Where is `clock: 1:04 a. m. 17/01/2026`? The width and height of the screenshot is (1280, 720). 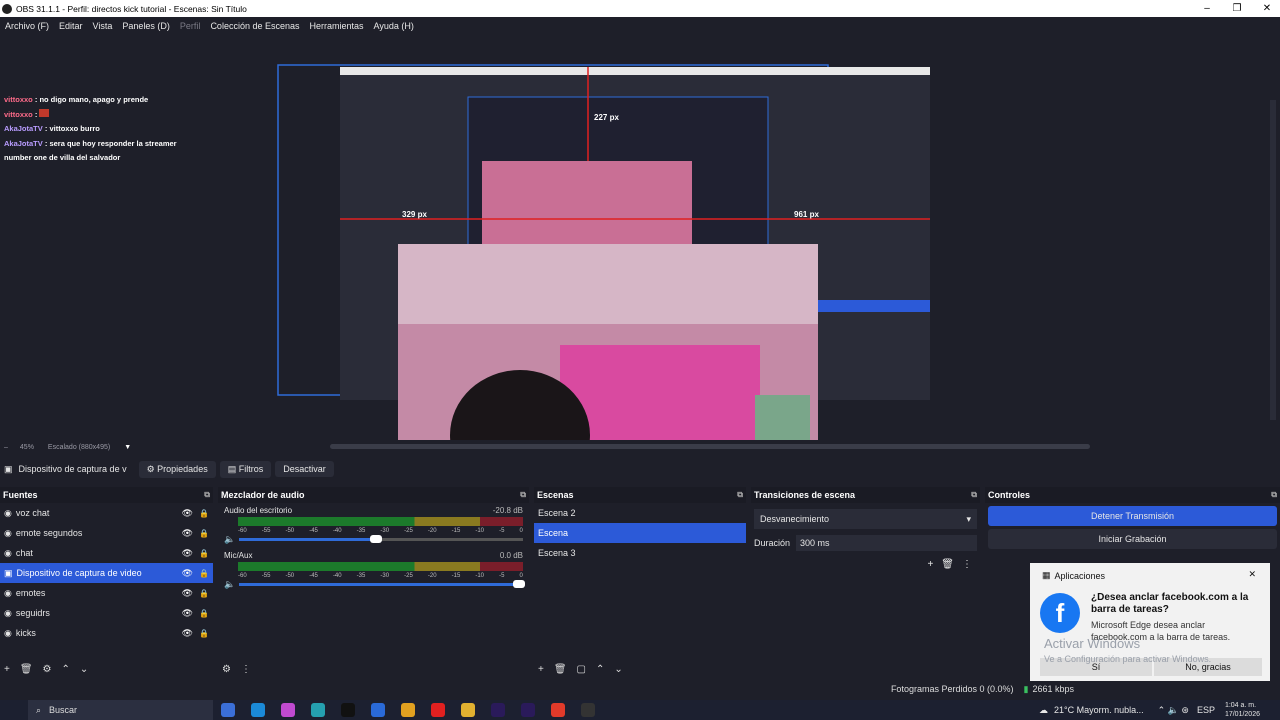 clock: 1:04 a. m. 17/01/2026 is located at coordinates (1242, 710).